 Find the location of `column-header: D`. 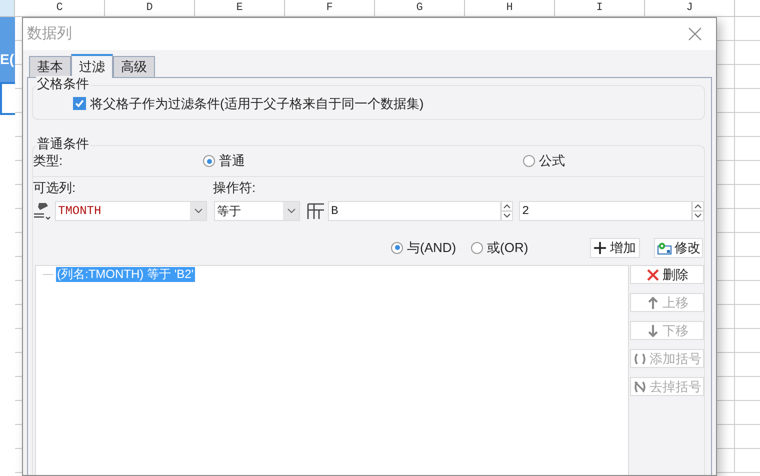

column-header: D is located at coordinates (150, 8).